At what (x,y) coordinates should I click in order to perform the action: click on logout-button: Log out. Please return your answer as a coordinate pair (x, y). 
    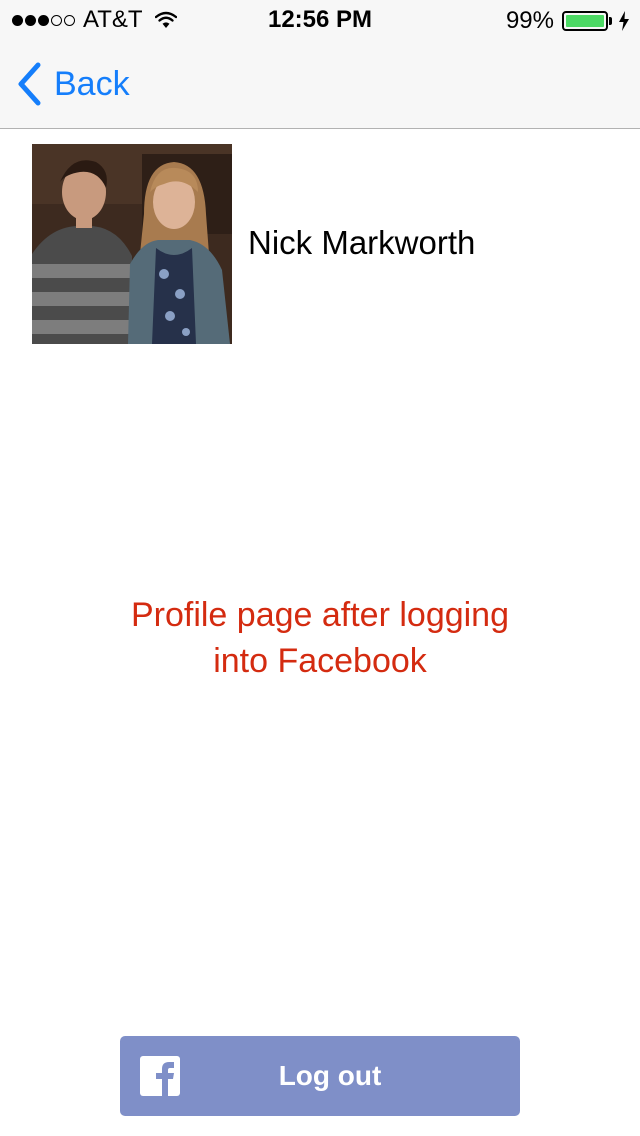
    Looking at the image, I should click on (320, 1076).